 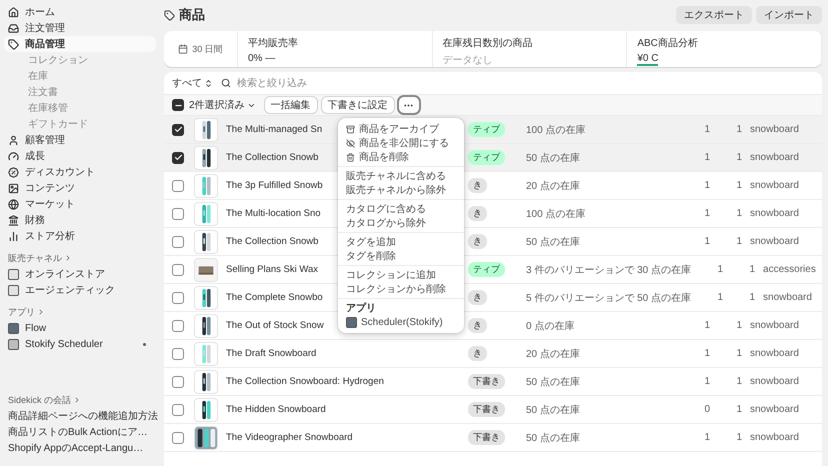 What do you see at coordinates (350, 143) in the screenshot?
I see `eye-off-icon` at bounding box center [350, 143].